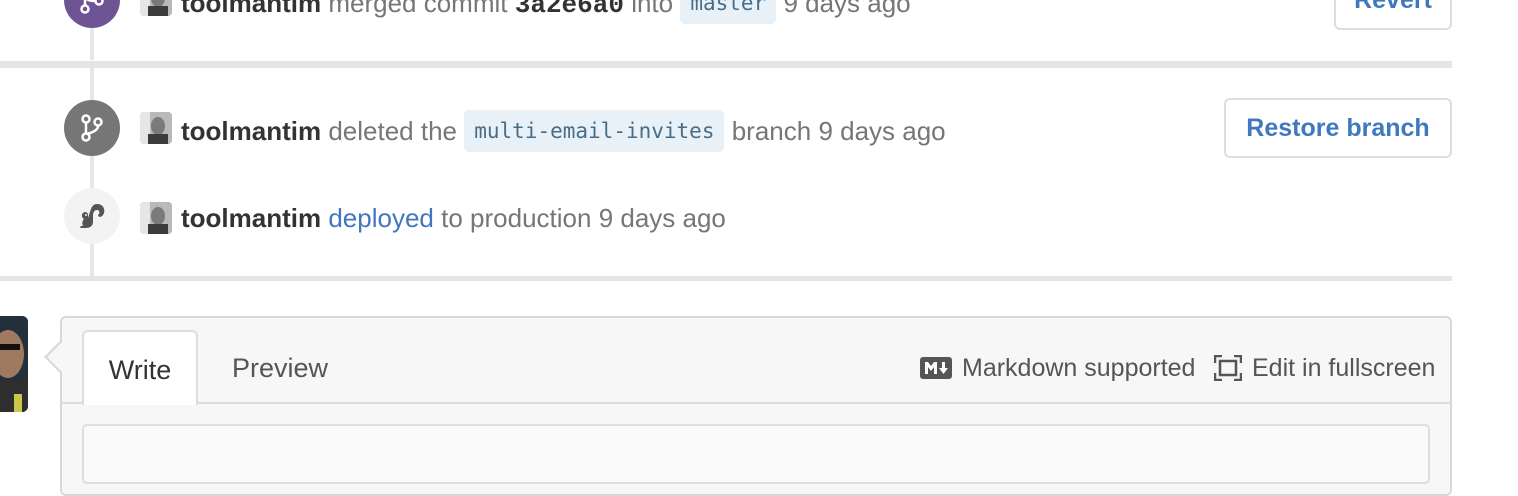  I want to click on delete-branch-badge, so click(92, 128).